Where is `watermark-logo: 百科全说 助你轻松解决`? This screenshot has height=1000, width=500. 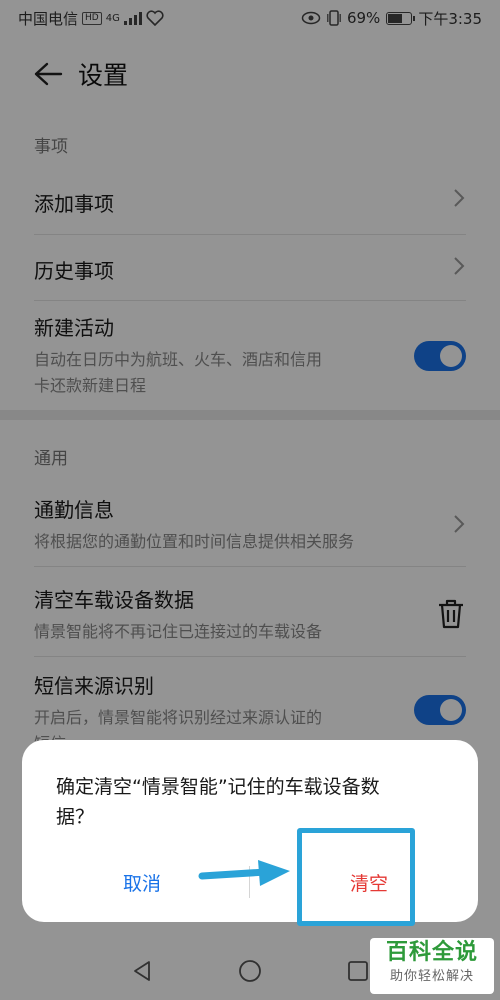
watermark-logo: 百科全说 助你轻松解决 is located at coordinates (432, 966).